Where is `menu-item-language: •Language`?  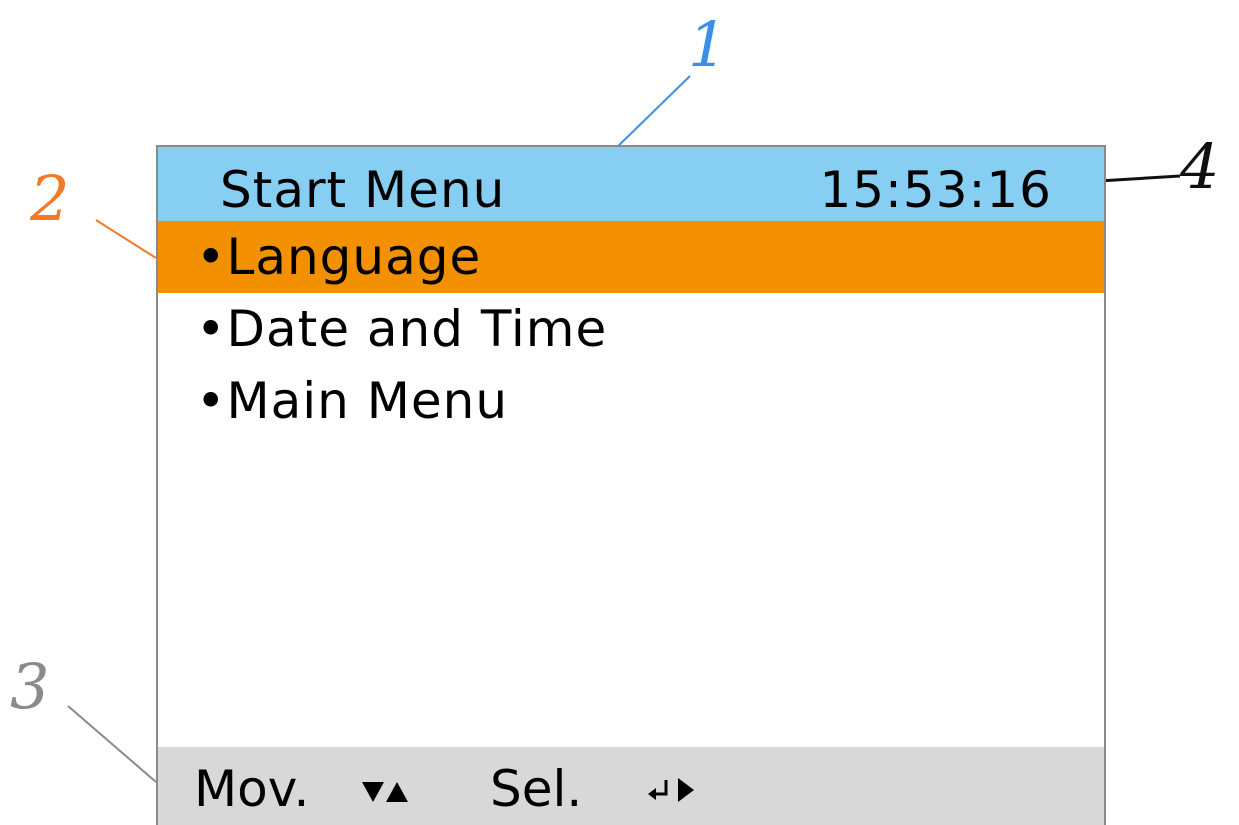
menu-item-language: •Language is located at coordinates (631, 257).